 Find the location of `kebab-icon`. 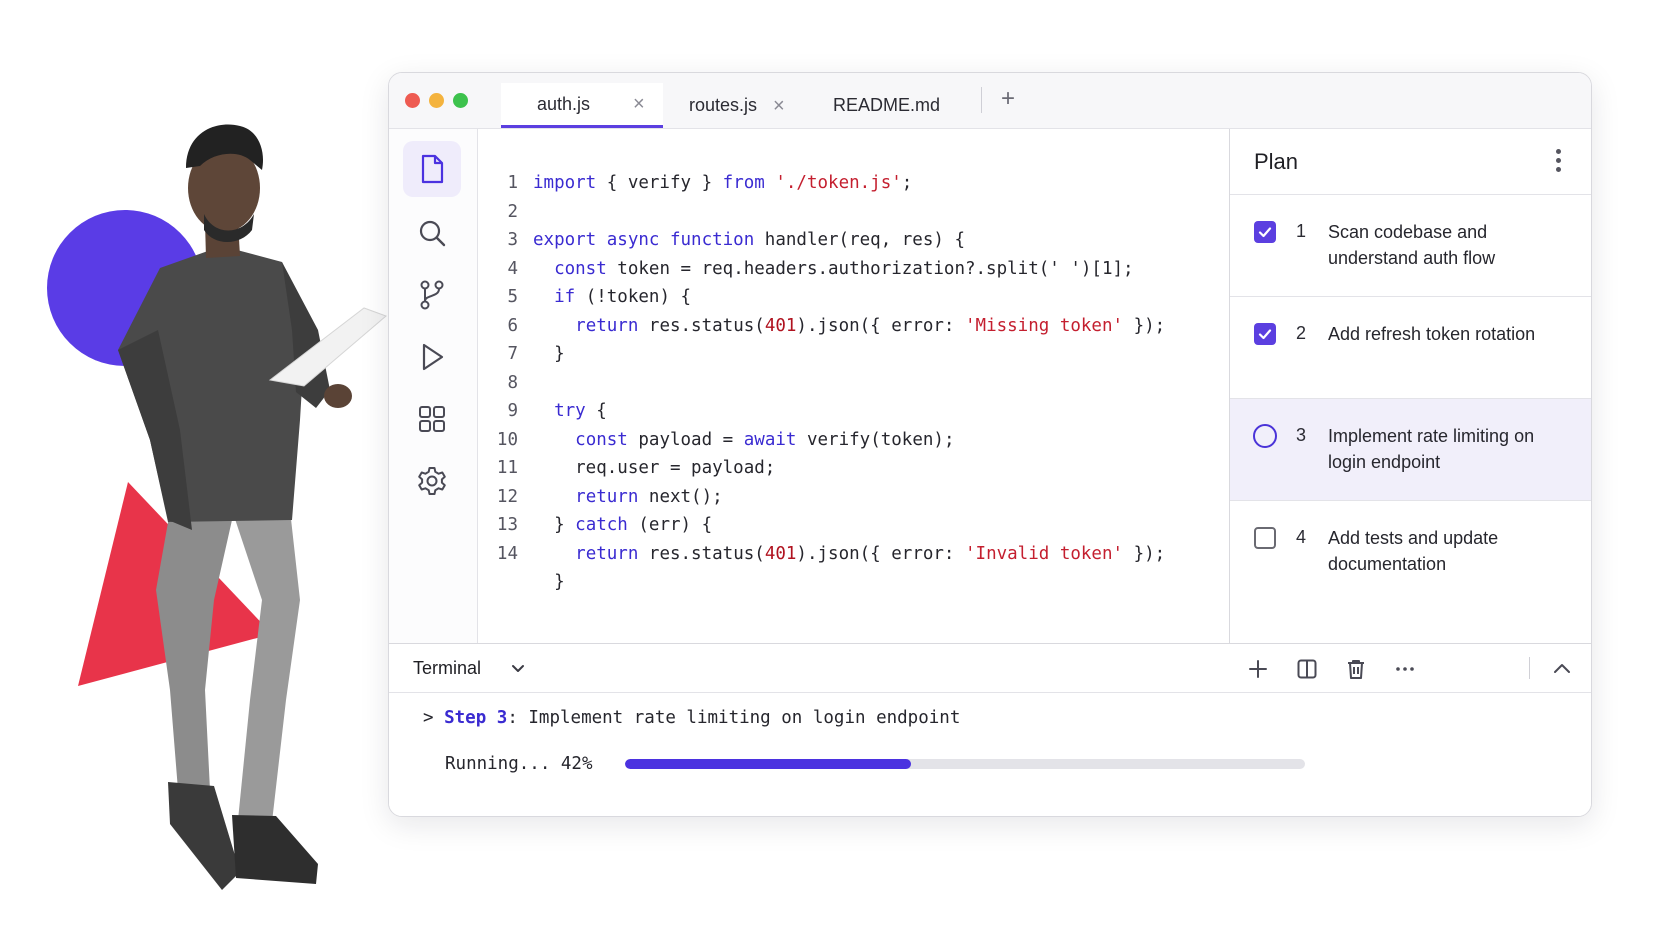

kebab-icon is located at coordinates (1559, 162).